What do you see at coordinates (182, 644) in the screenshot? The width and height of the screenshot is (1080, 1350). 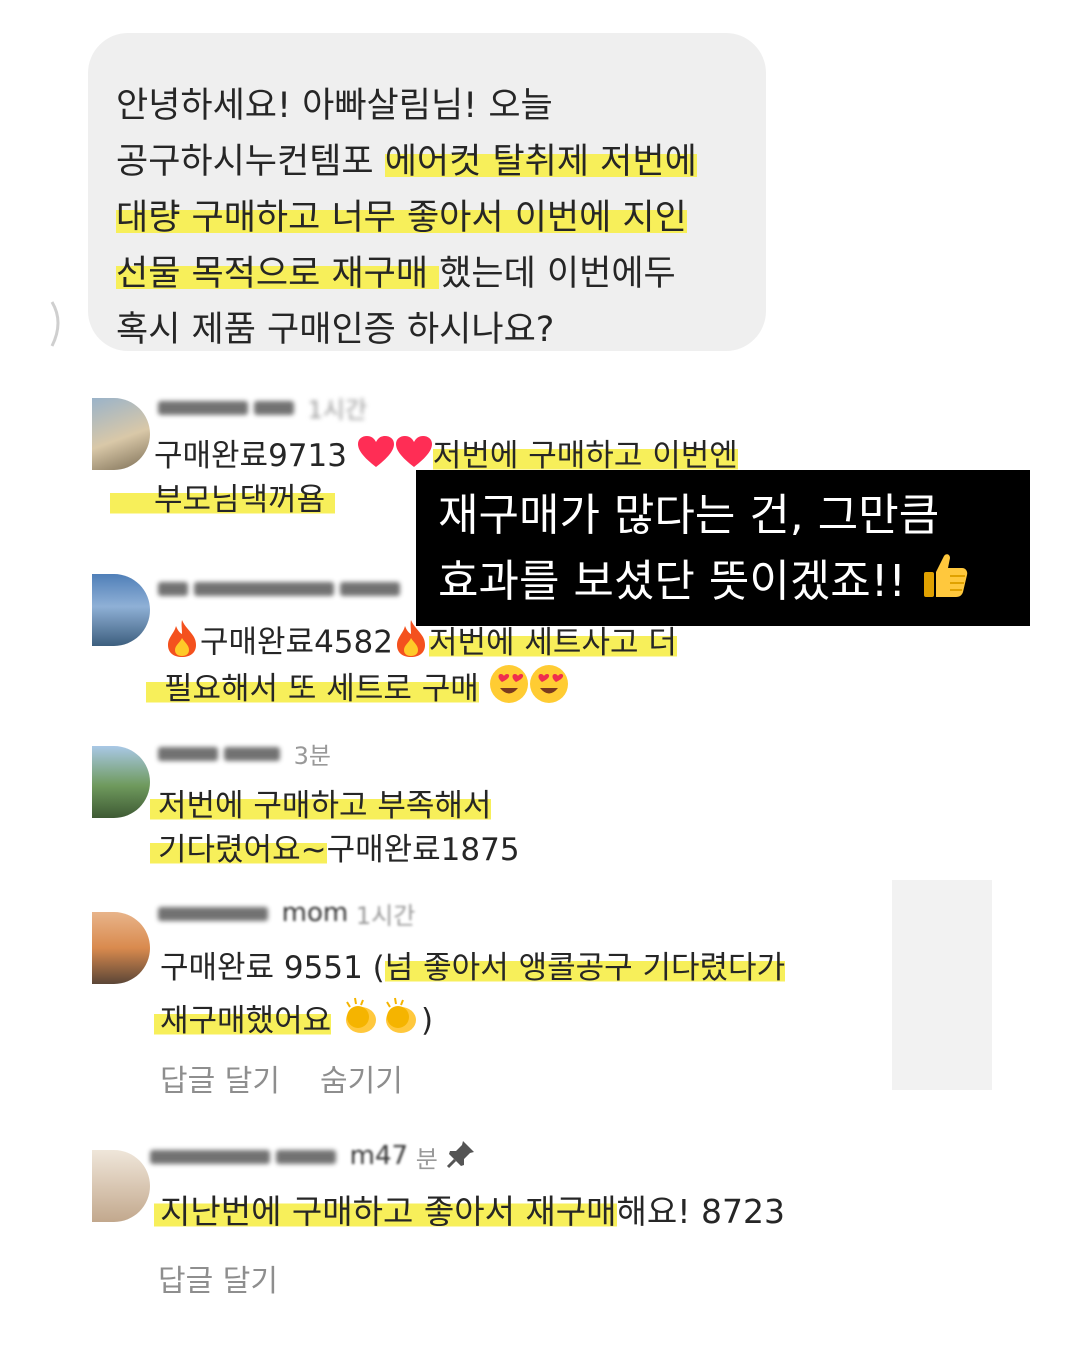 I see `fire-icon` at bounding box center [182, 644].